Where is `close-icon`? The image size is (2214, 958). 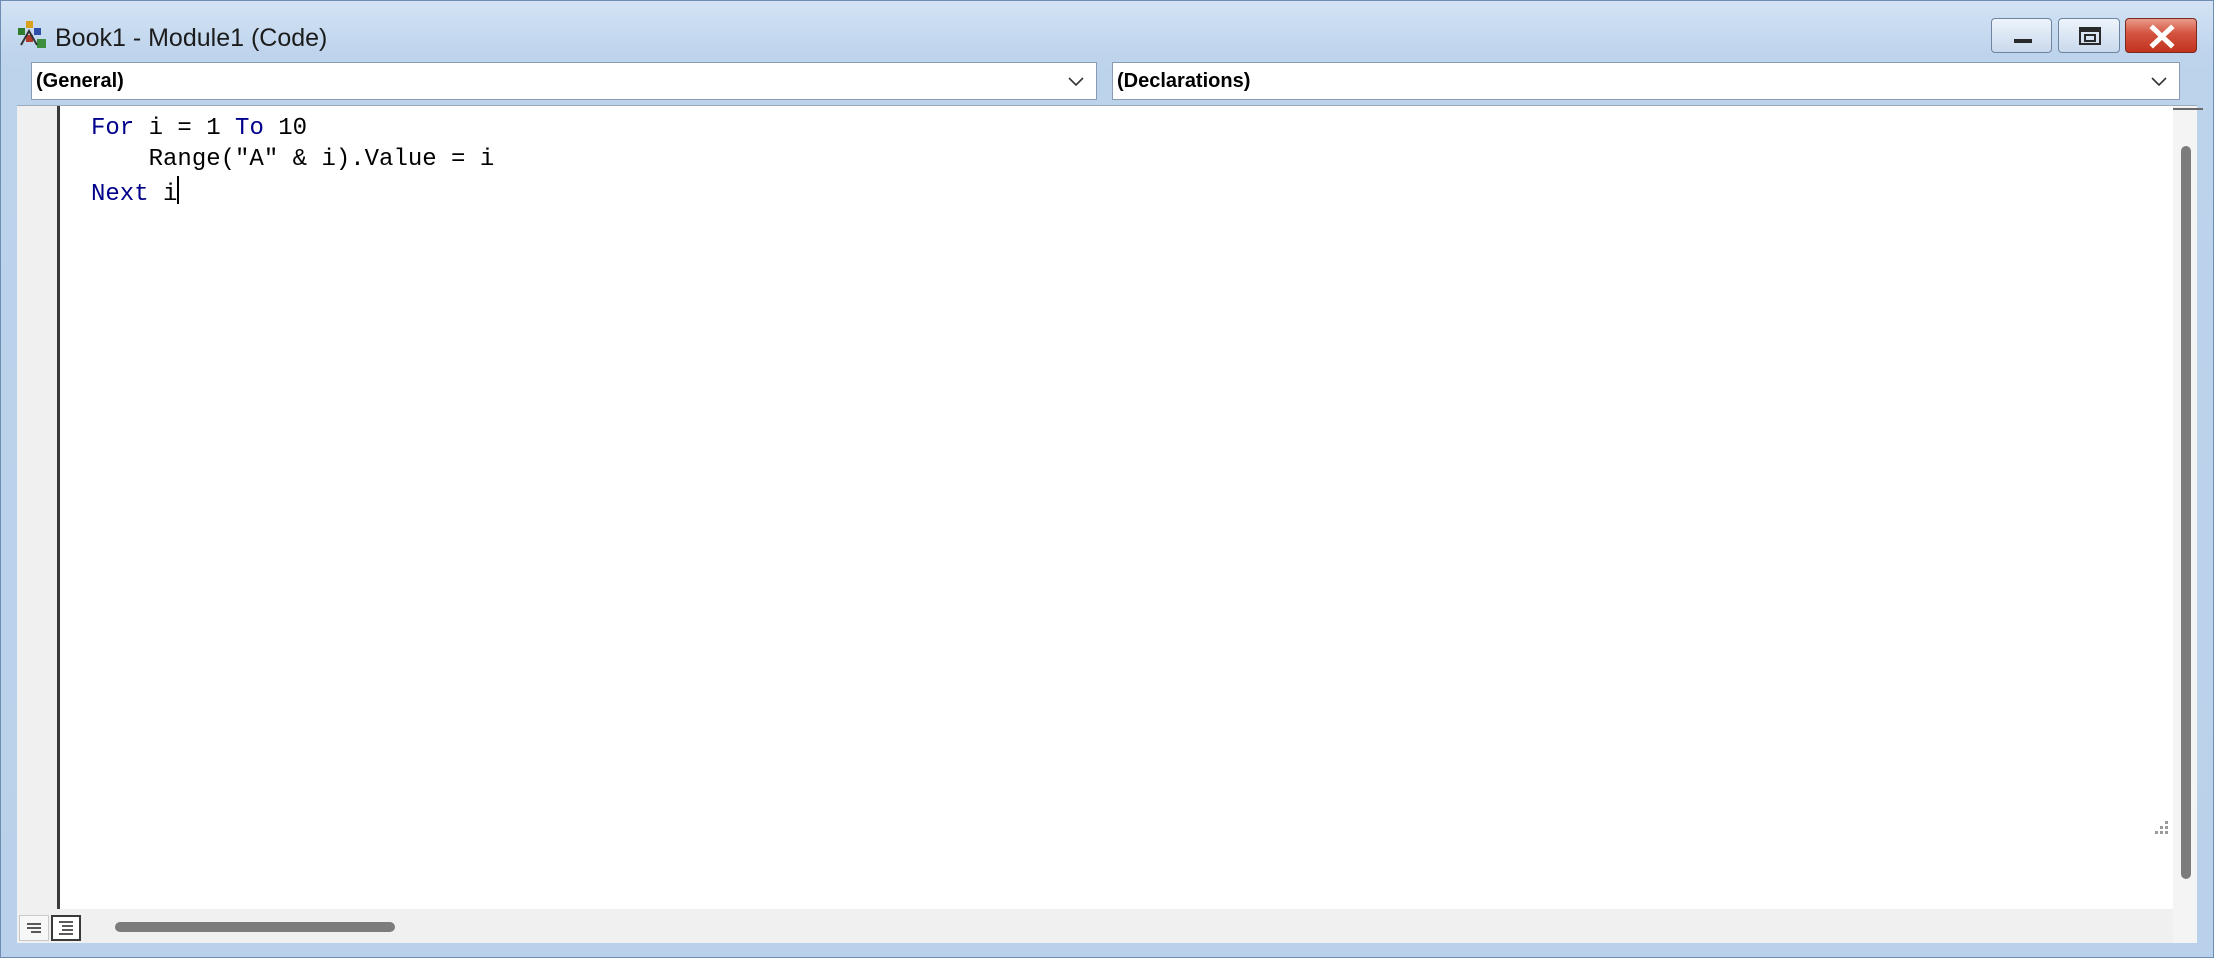
close-icon is located at coordinates (2162, 36).